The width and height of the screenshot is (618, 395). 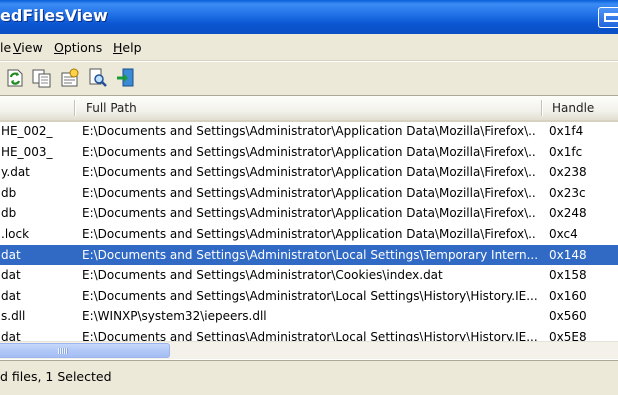 I want to click on menu-view: View, so click(x=28, y=47).